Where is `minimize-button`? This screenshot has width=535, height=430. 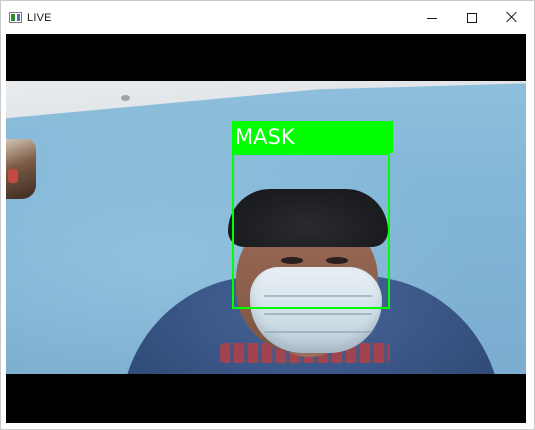
minimize-button is located at coordinates (432, 17).